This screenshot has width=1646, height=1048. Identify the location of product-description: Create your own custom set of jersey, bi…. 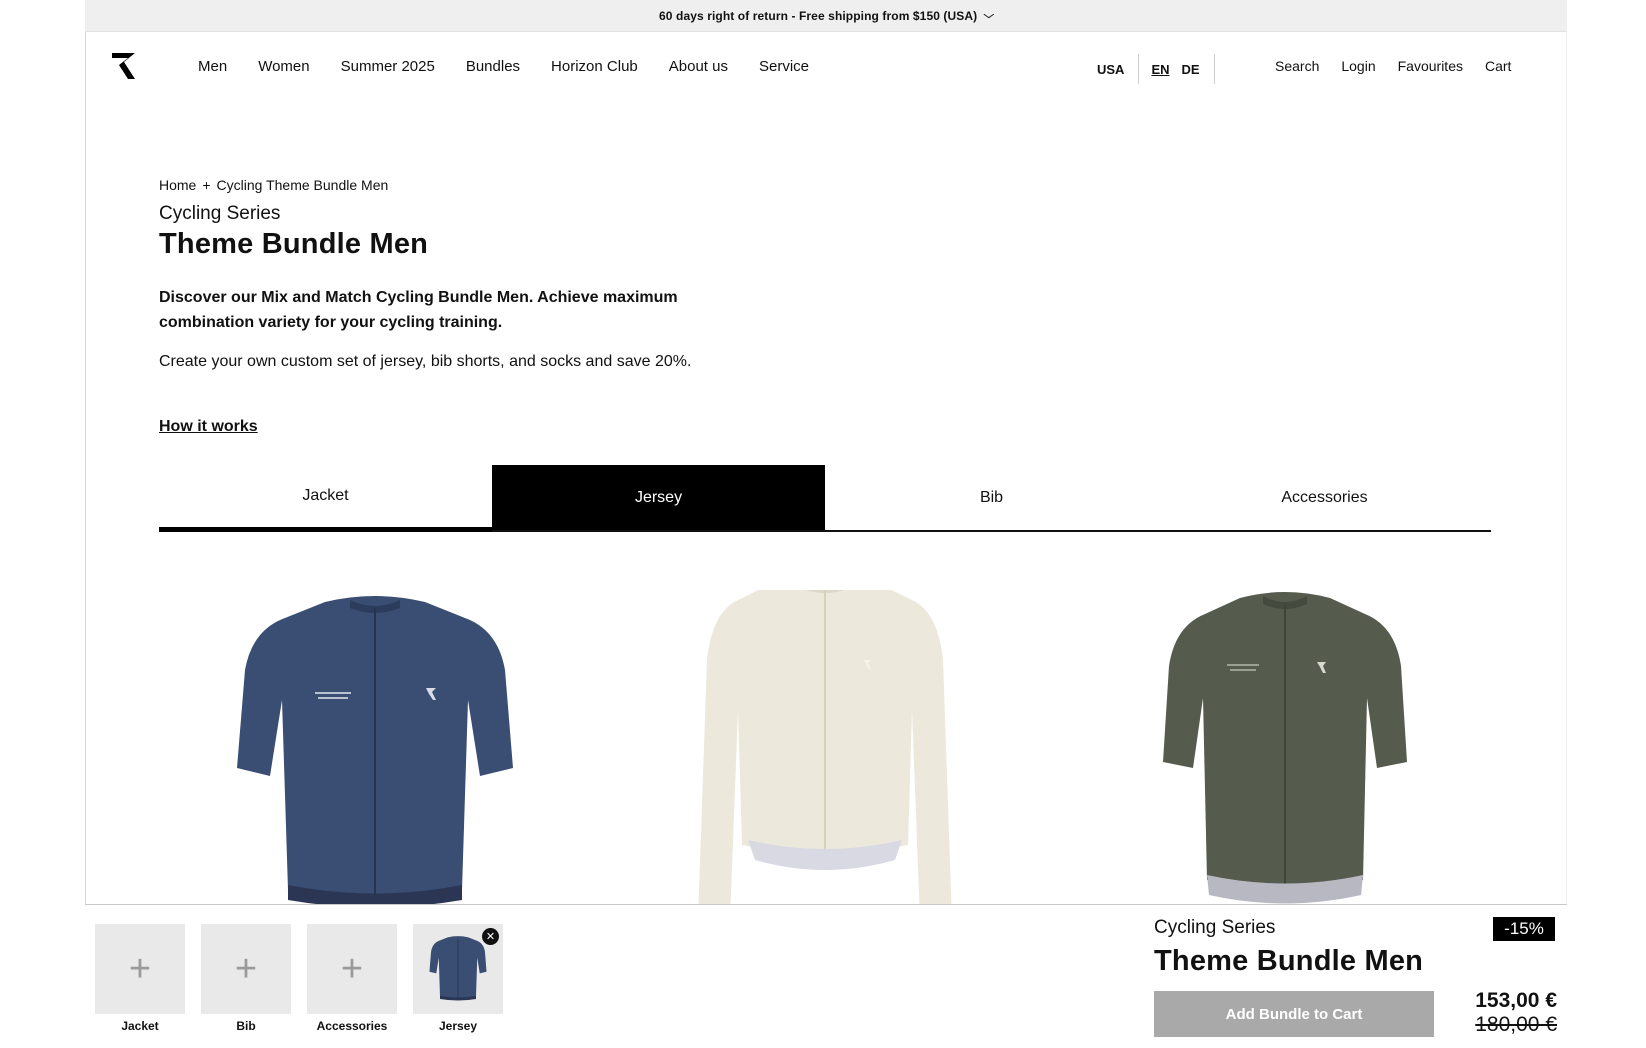
(425, 361).